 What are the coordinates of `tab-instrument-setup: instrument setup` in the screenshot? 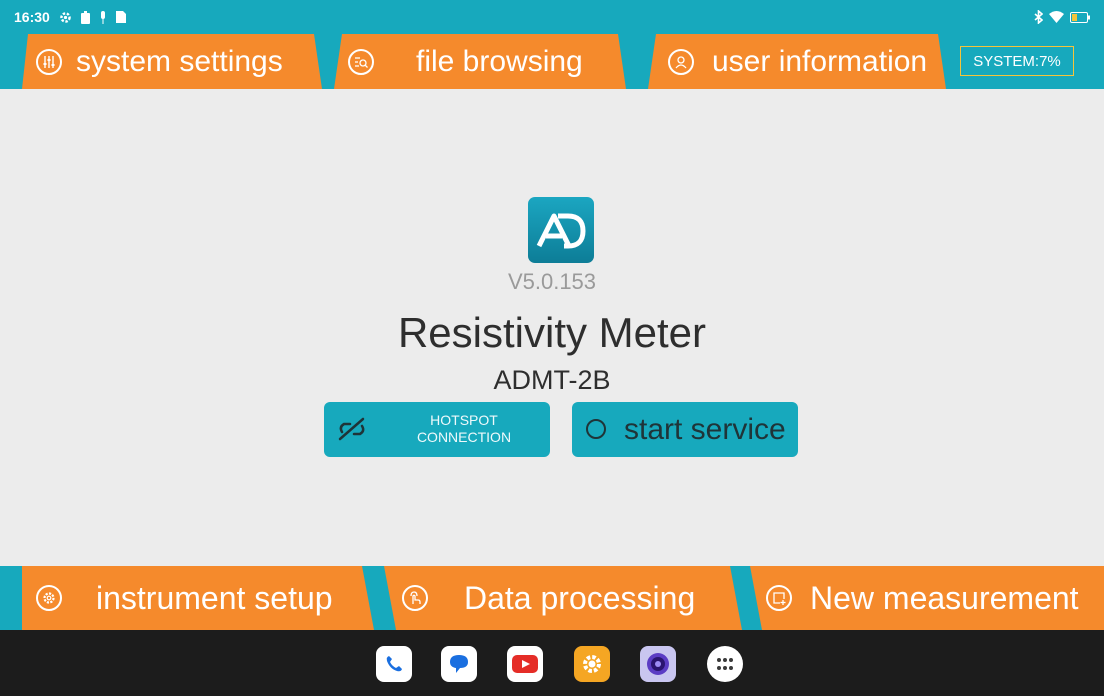 It's located at (198, 598).